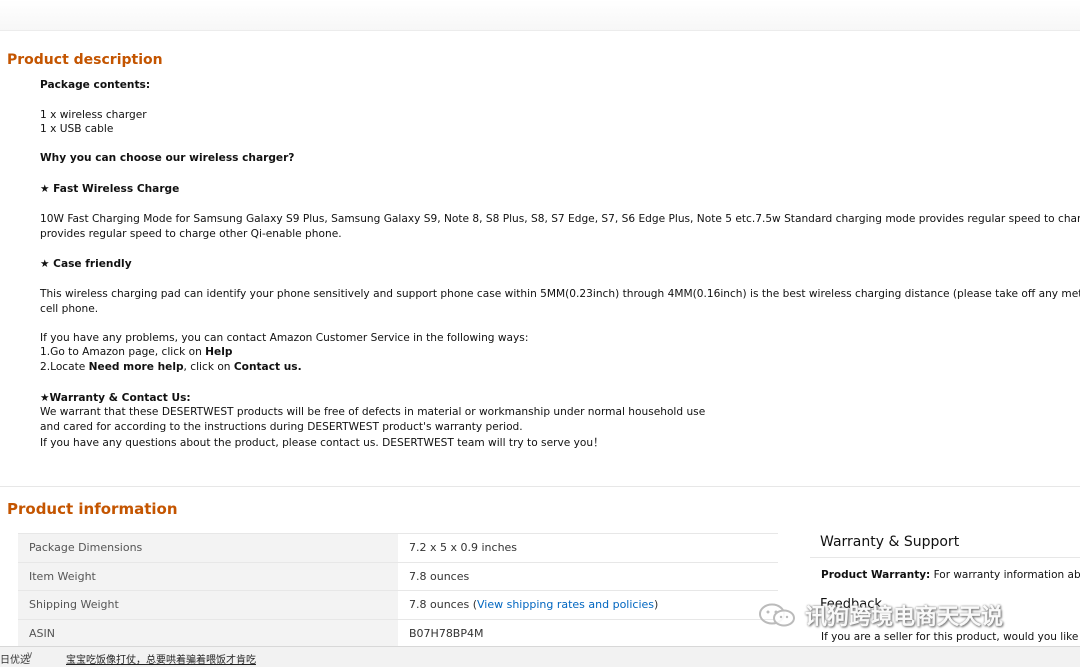 This screenshot has height=667, width=1080. I want to click on table-row: ASIN B07H78BP4M, so click(398, 632).